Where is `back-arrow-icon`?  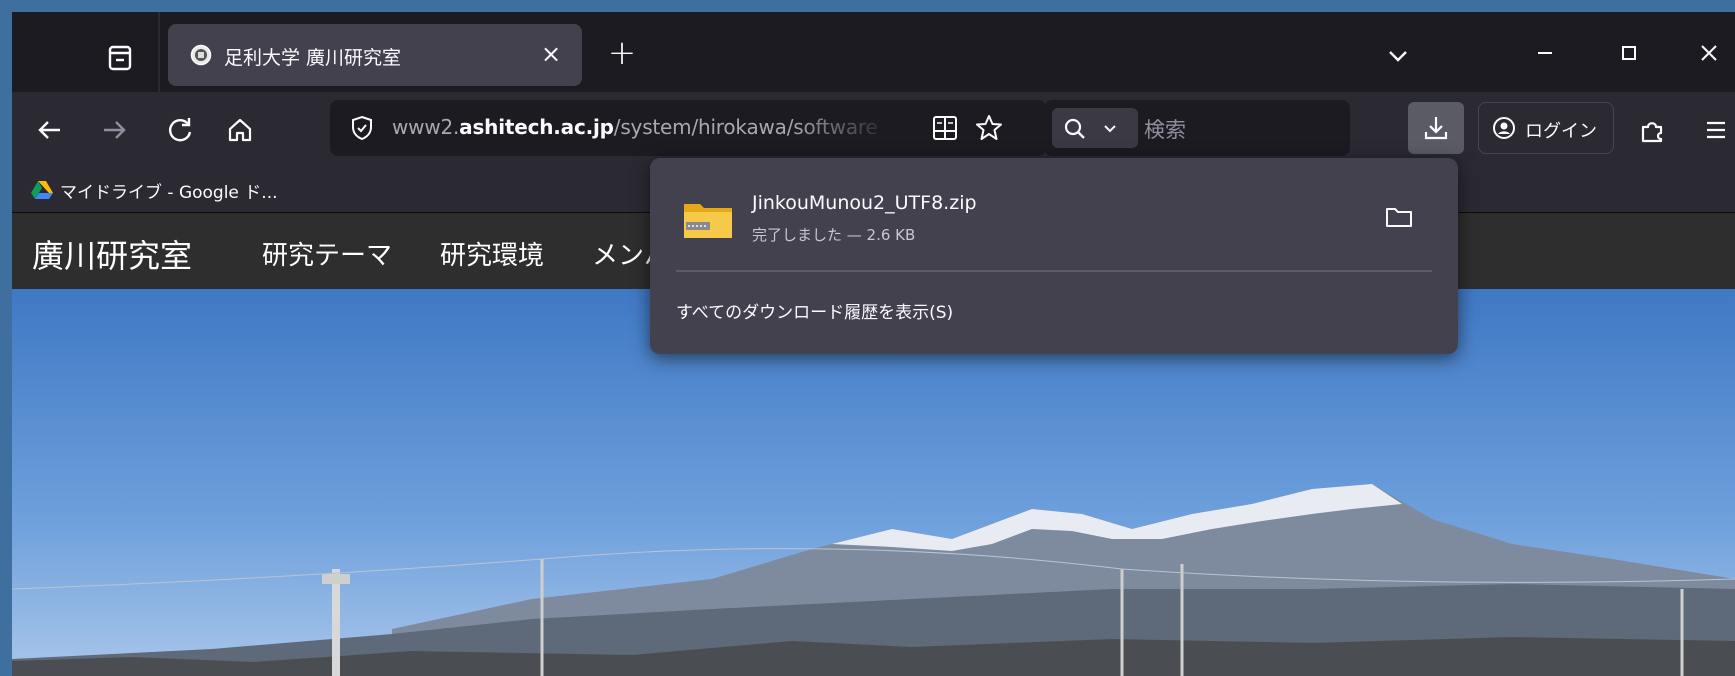
back-arrow-icon is located at coordinates (49, 130).